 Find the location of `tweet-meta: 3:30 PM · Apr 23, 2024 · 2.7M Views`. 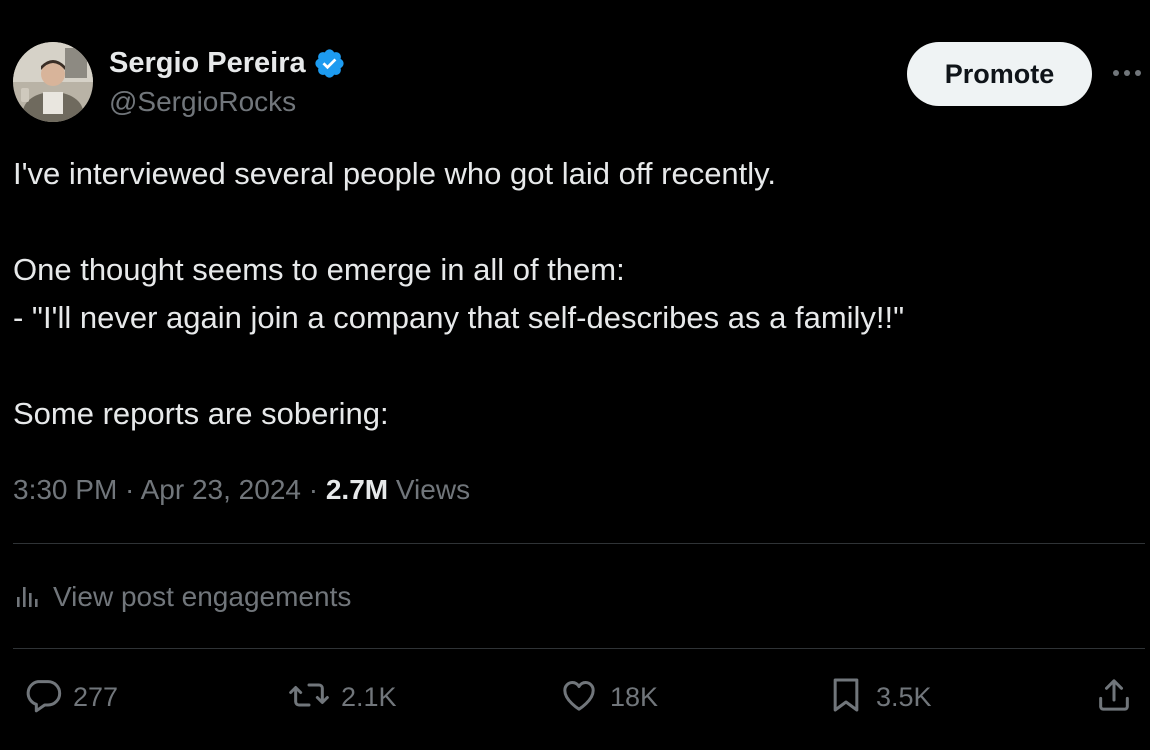

tweet-meta: 3:30 PM · Apr 23, 2024 · 2.7M Views is located at coordinates (242, 489).